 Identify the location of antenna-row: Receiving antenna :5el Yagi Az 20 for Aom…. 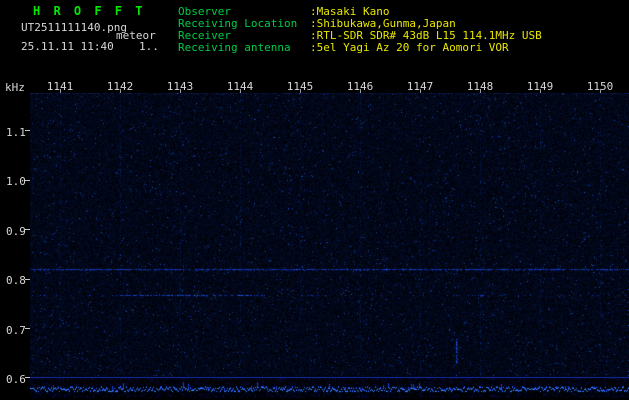
(360, 48).